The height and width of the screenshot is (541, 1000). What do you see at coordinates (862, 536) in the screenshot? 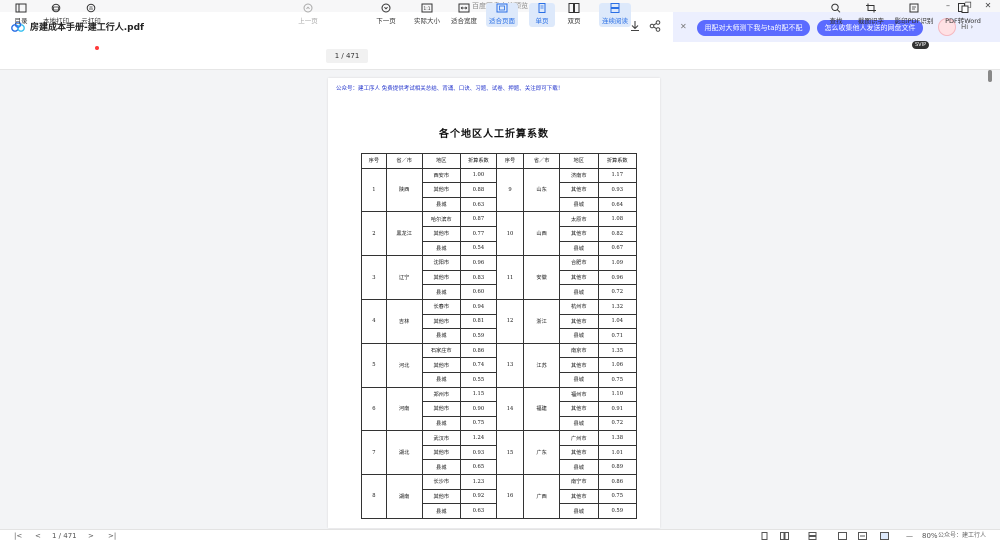
I see `fit-width-status-icon` at bounding box center [862, 536].